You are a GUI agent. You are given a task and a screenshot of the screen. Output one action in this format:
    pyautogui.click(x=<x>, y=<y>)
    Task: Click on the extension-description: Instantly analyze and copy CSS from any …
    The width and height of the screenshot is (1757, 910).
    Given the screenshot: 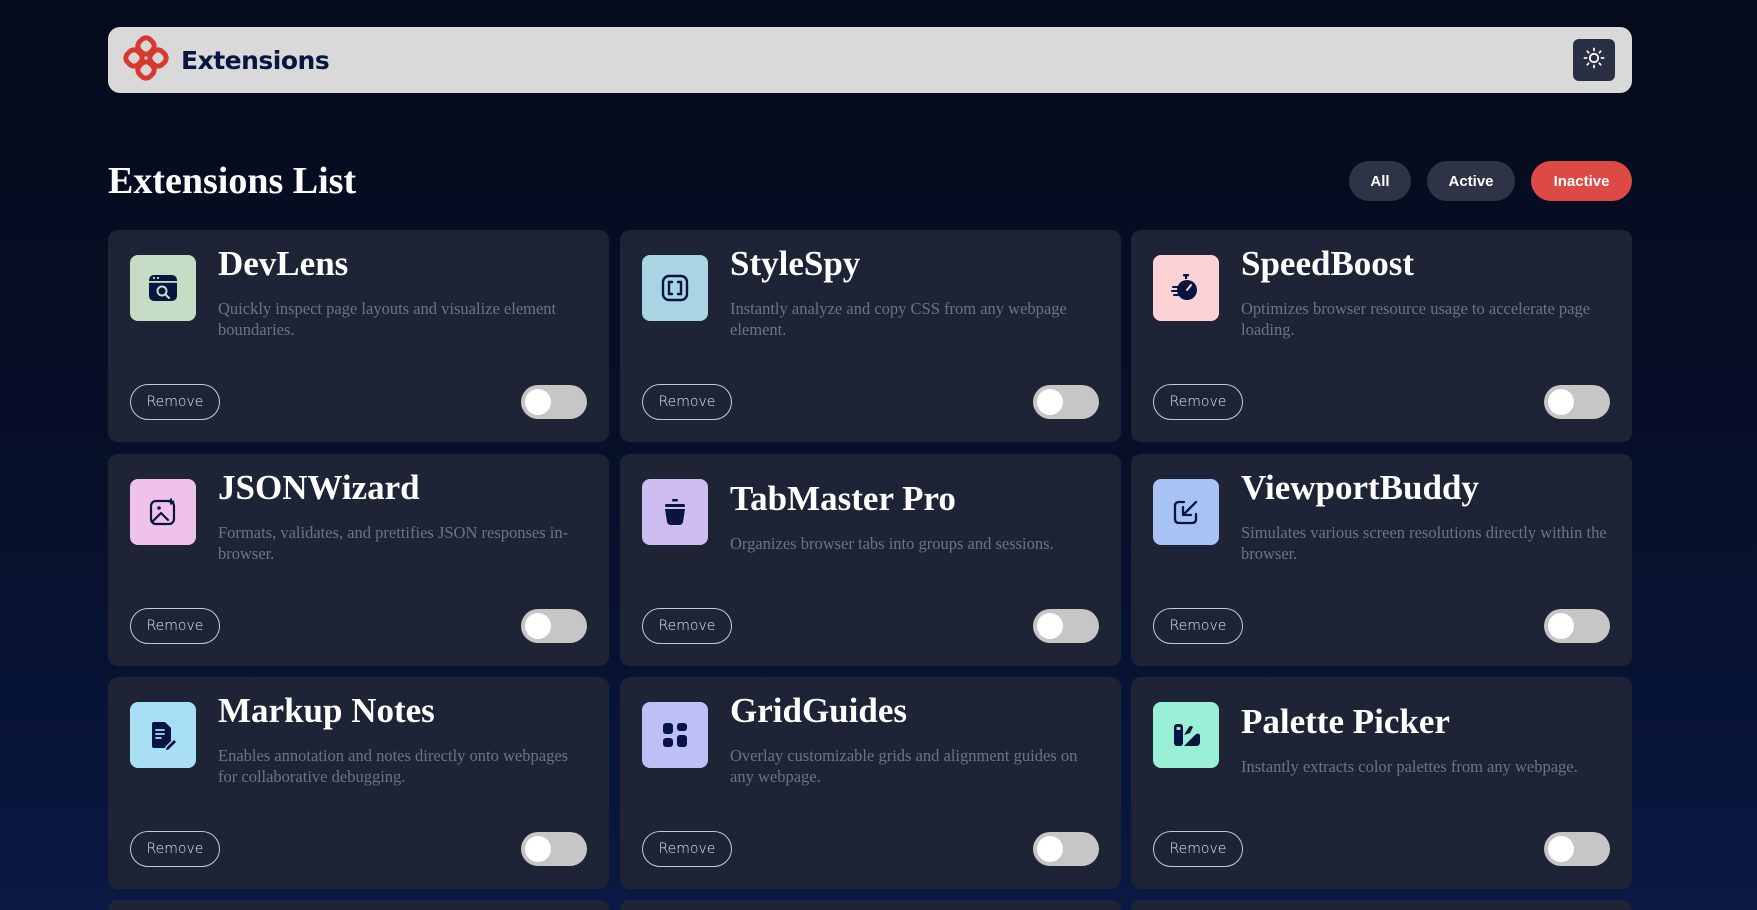 What is the action you would take?
    pyautogui.click(x=898, y=319)
    